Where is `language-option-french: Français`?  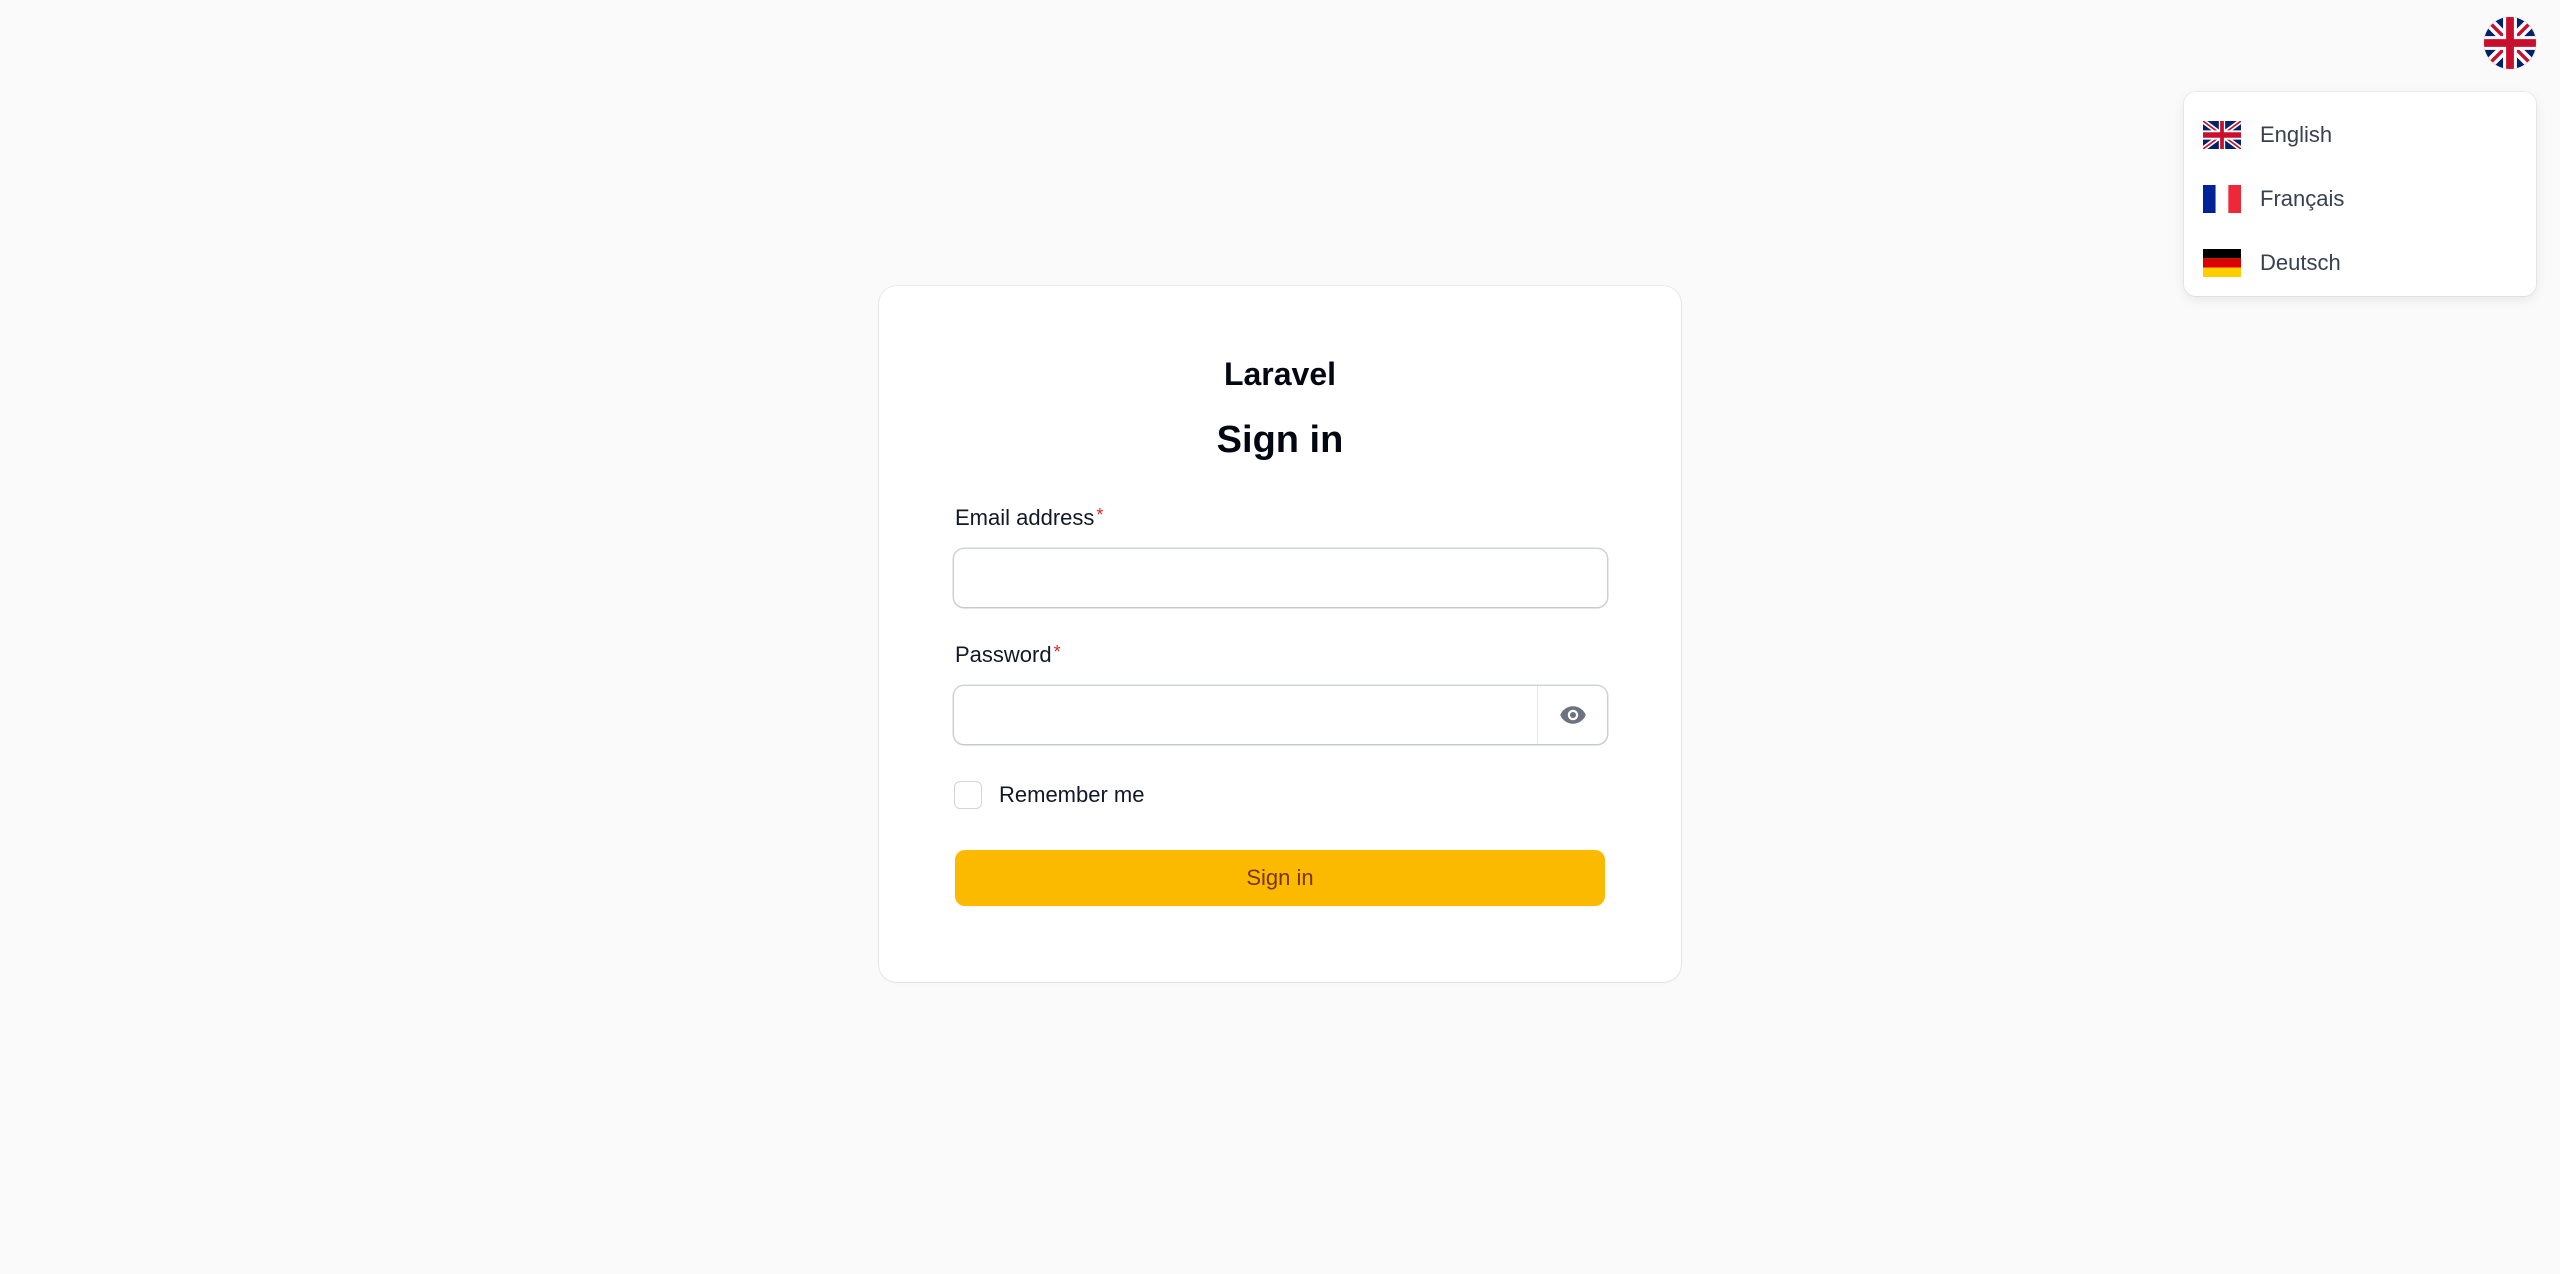
language-option-french: Français is located at coordinates (2360, 199).